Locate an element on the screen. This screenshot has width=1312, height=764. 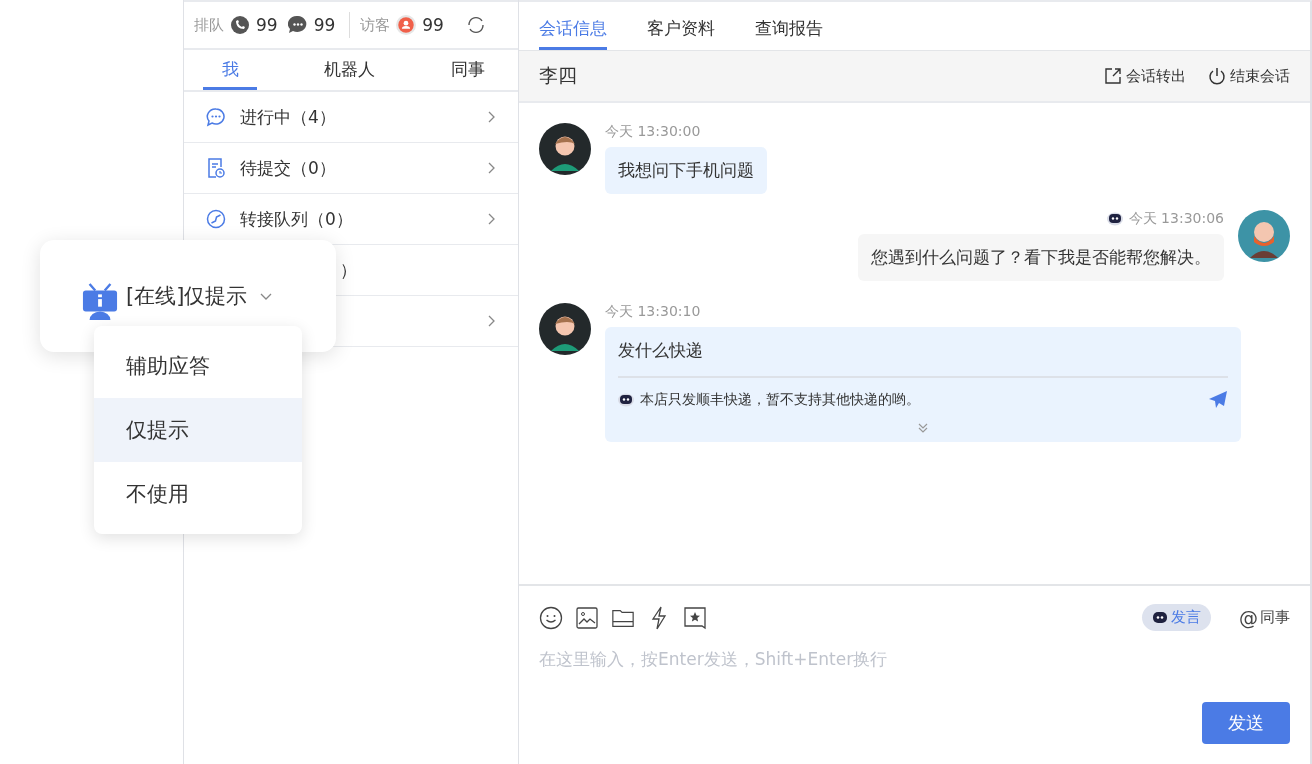
session-label: 待提交（0） is located at coordinates (288, 168).